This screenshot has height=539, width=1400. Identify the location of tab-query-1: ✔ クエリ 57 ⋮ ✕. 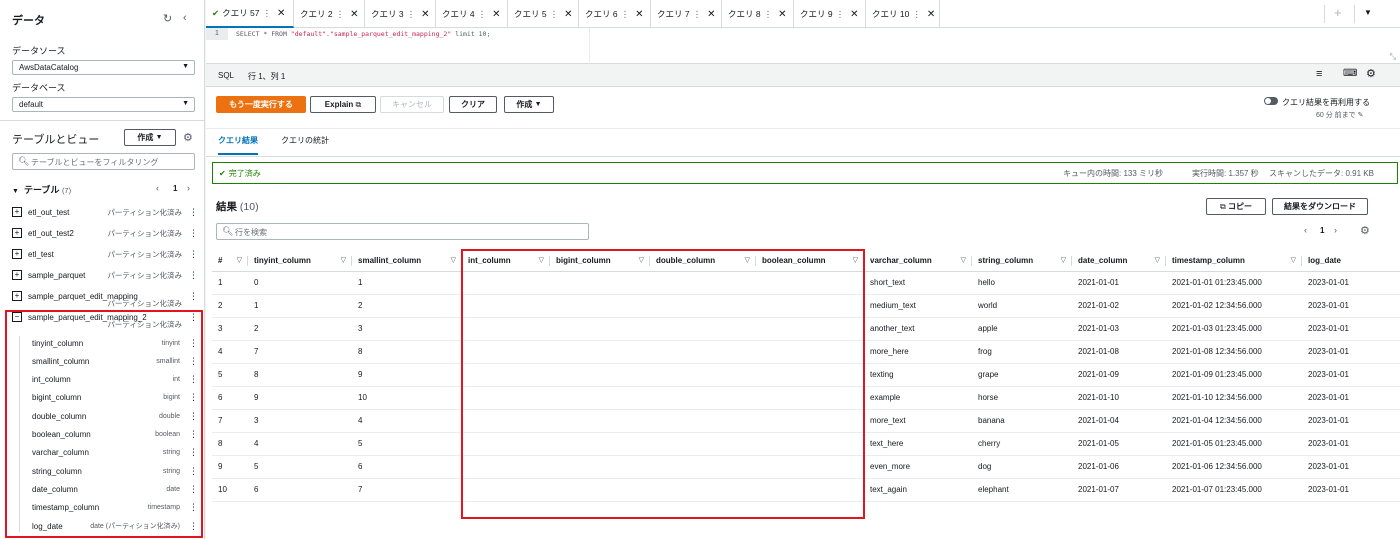
(250, 14).